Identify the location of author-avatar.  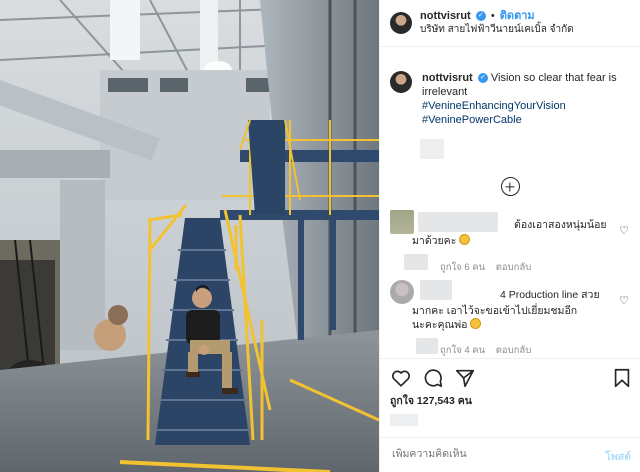
(401, 23).